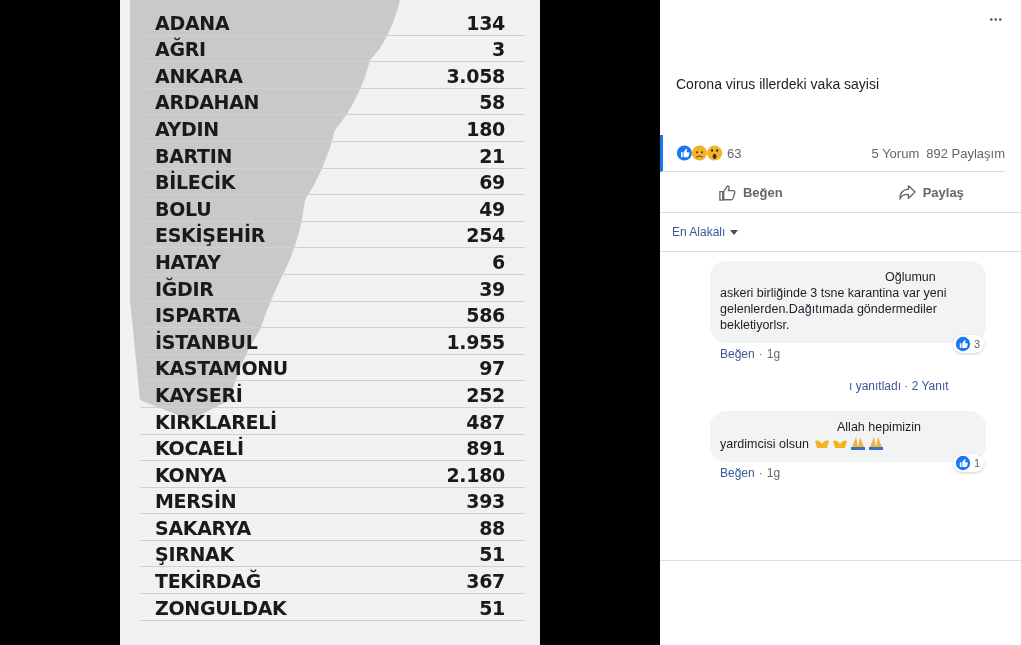 The width and height of the screenshot is (1021, 645). Describe the element at coordinates (498, 262) in the screenshot. I see `case-count: 6` at that location.